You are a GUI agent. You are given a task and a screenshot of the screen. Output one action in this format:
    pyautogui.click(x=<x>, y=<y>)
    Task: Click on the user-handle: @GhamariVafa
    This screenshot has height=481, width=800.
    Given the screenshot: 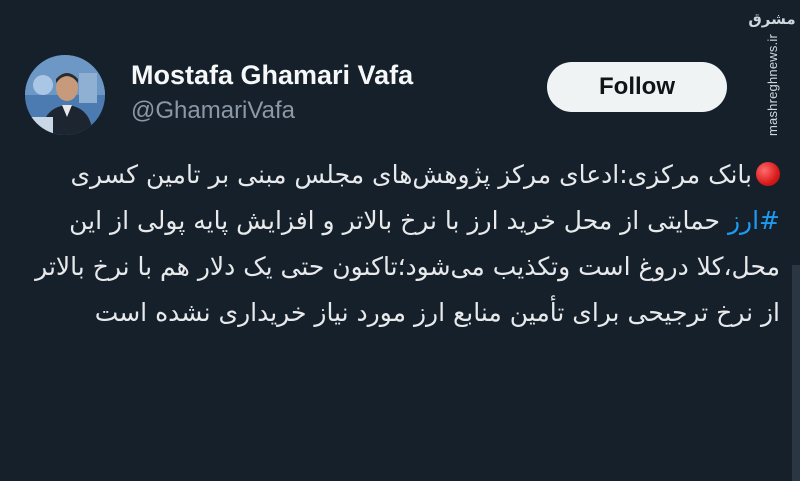 What is the action you would take?
    pyautogui.click(x=213, y=111)
    